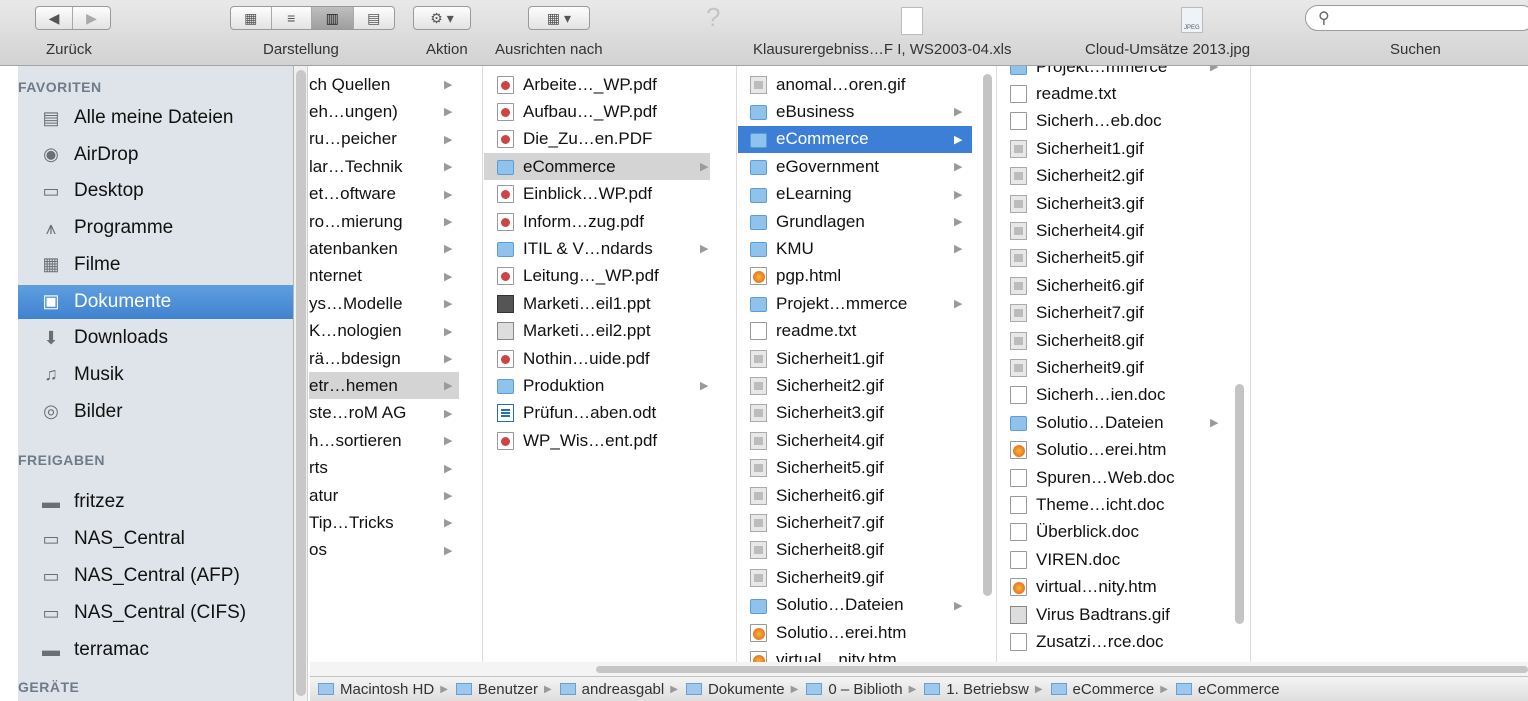  I want to click on column-view-button: ▥, so click(333, 18).